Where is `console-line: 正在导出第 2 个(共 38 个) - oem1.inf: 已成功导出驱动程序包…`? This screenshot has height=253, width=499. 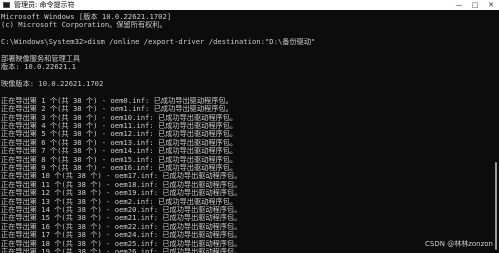
console-line: 正在导出第 2 个(共 38 个) - oem1.inf: 已成功导出驱动程序包… is located at coordinates (117, 109).